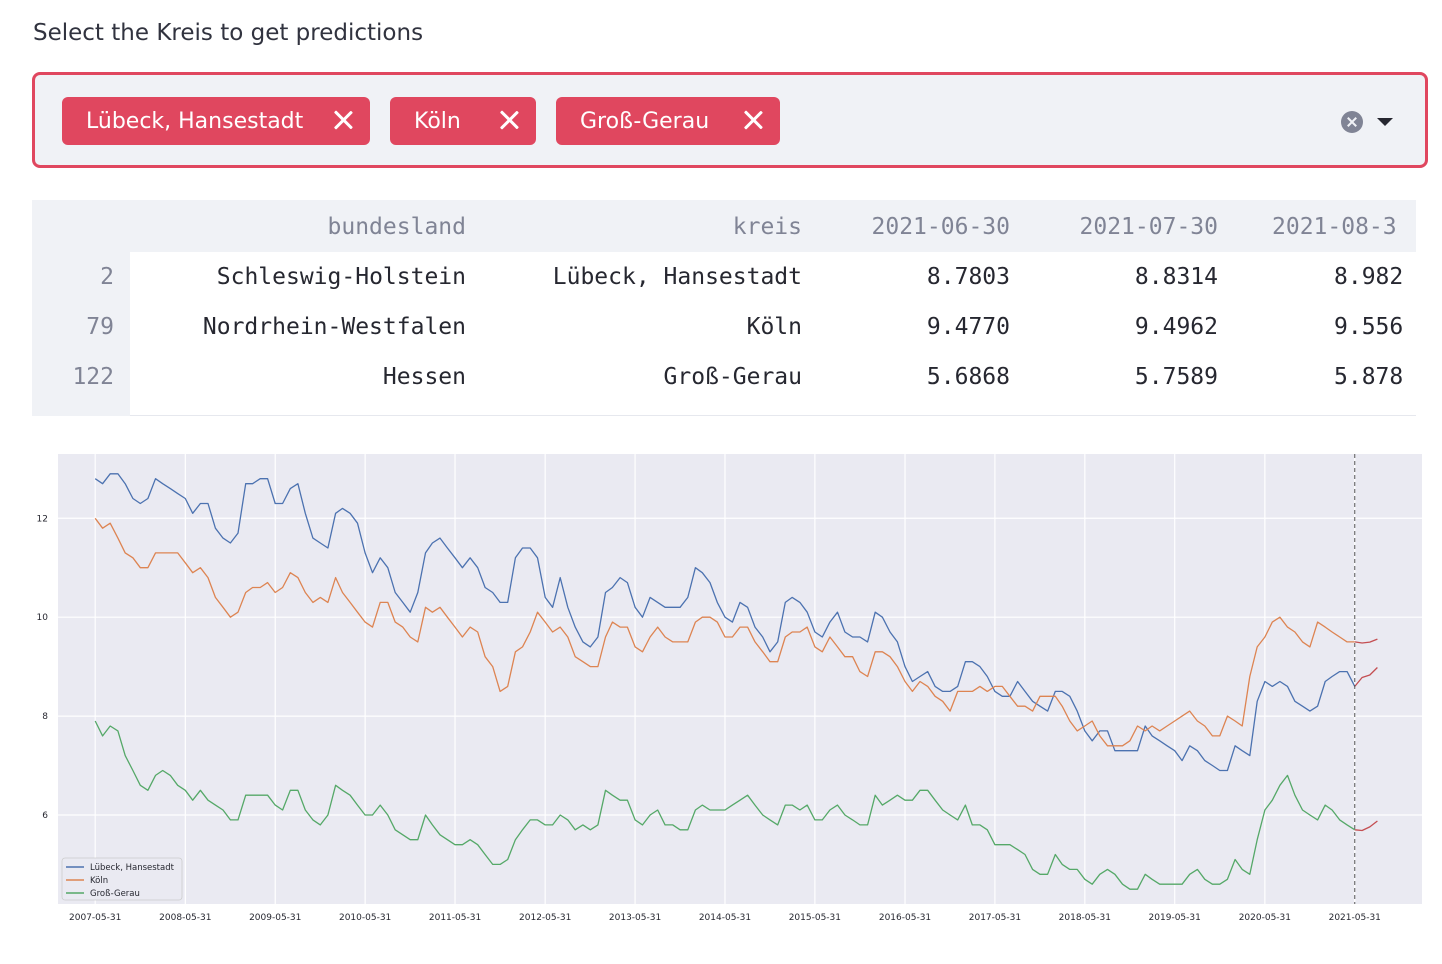 This screenshot has width=1442, height=964. Describe the element at coordinates (275, 918) in the screenshot. I see `x-tick-label: 2009-05-31` at that location.